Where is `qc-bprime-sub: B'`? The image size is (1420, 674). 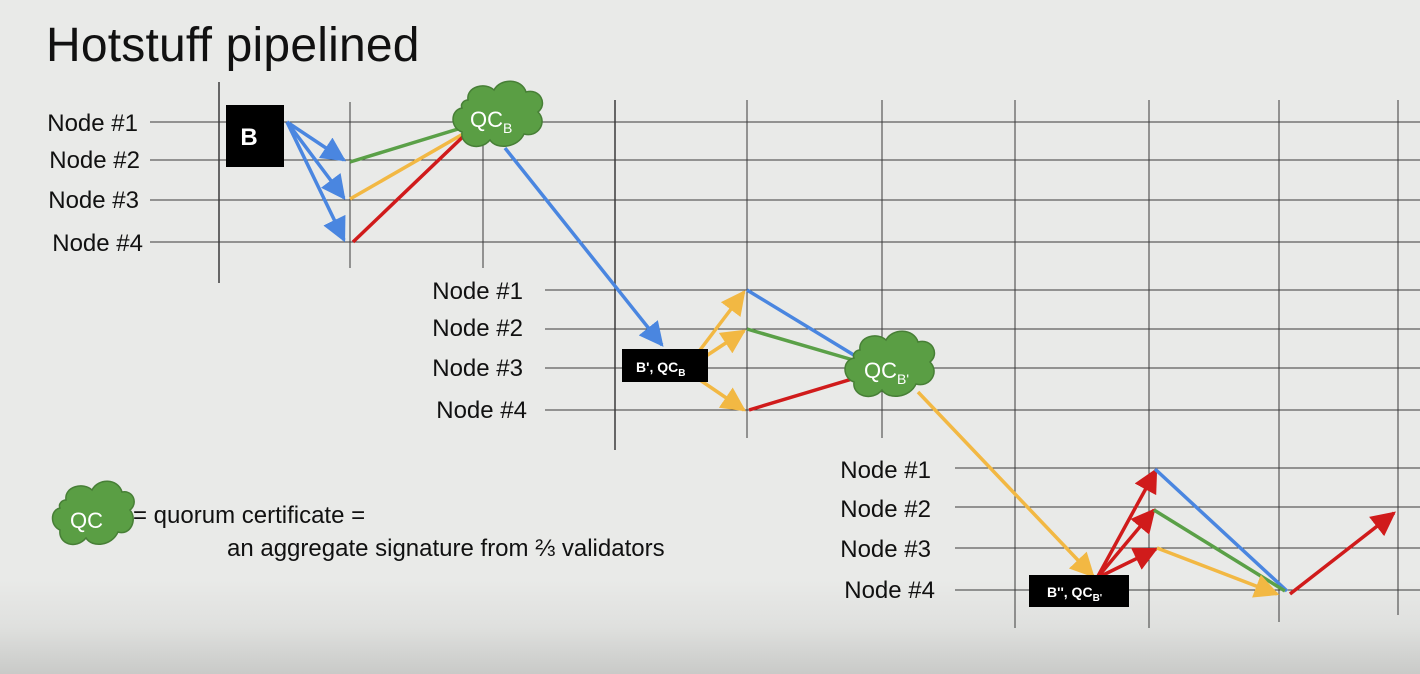 qc-bprime-sub: B' is located at coordinates (903, 379).